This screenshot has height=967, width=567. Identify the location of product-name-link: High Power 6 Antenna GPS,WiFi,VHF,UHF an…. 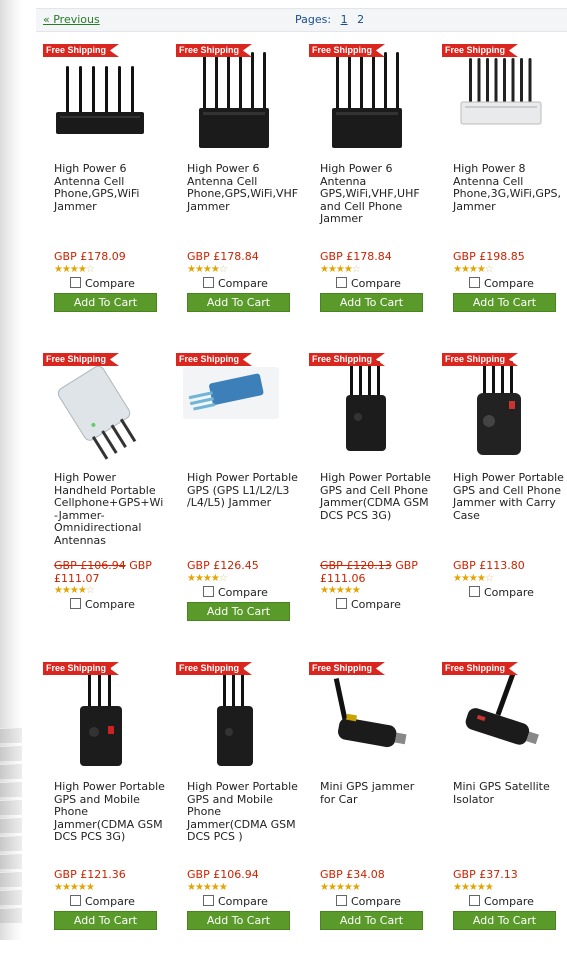
(376, 194).